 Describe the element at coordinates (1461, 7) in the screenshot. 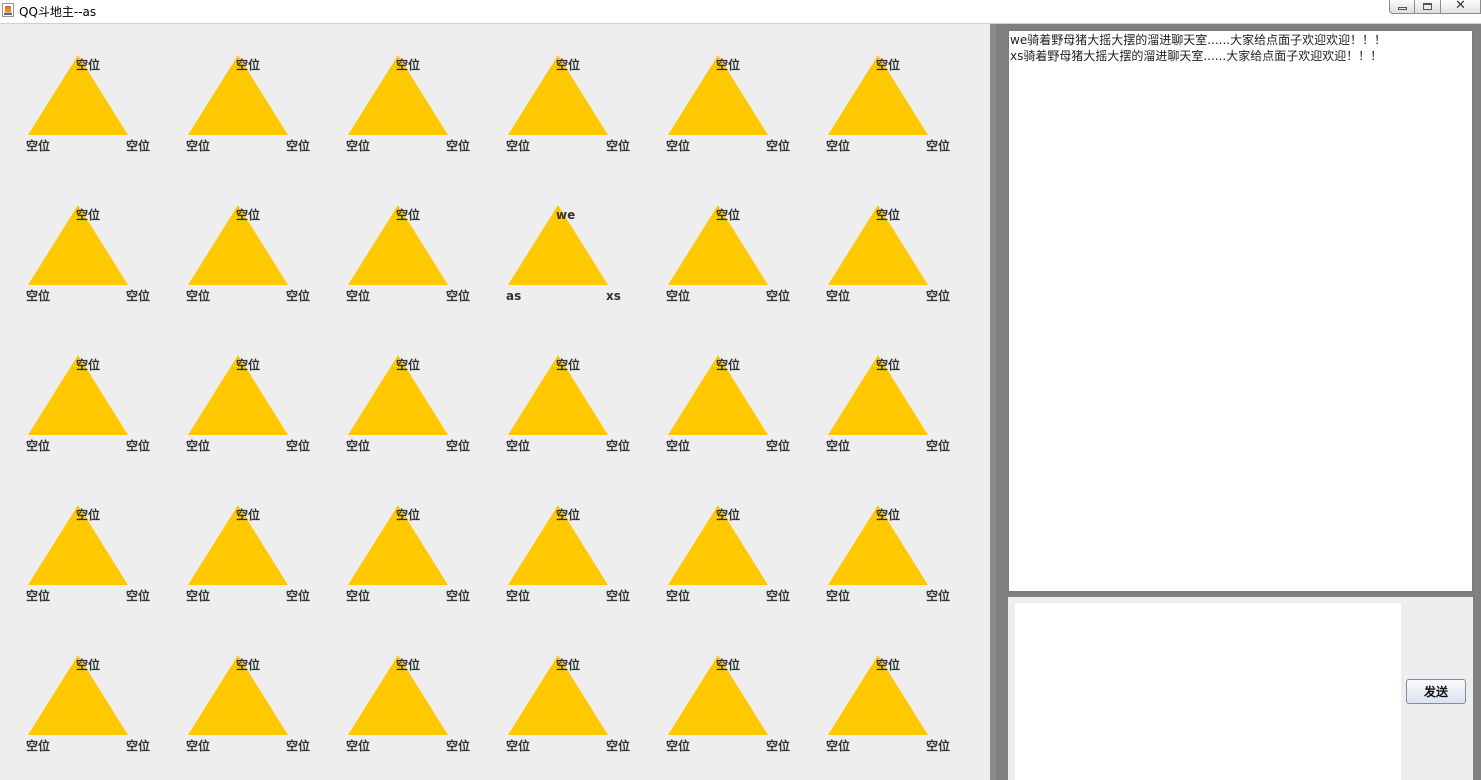

I see `close-button` at that location.